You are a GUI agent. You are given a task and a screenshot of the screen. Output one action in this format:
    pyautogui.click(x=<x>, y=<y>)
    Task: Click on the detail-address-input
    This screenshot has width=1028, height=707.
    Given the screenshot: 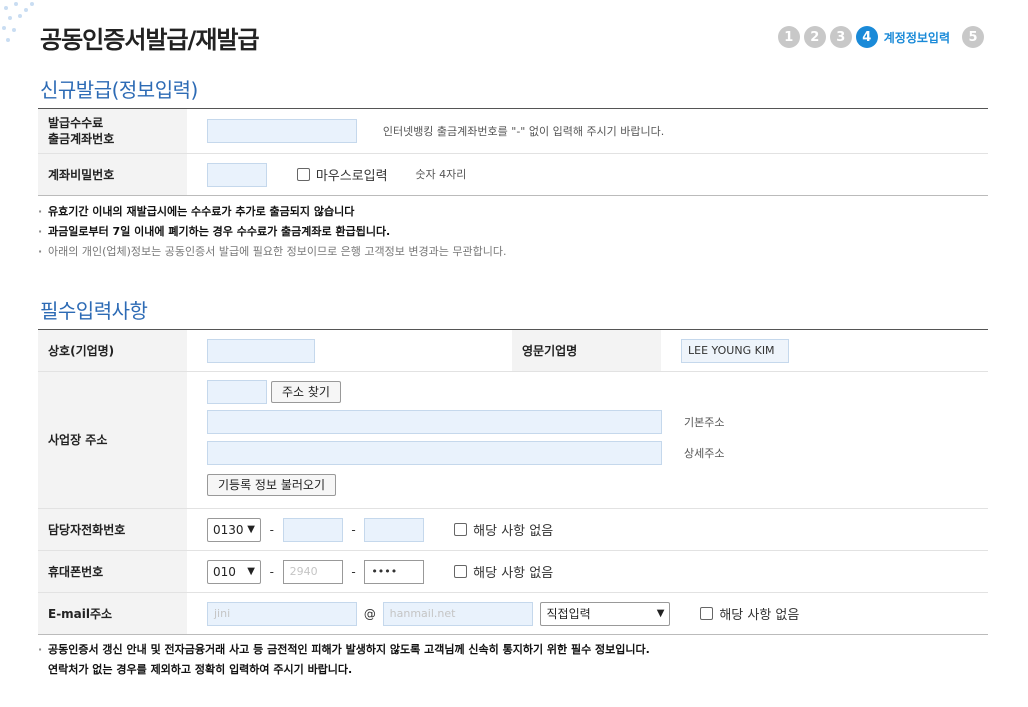 What is the action you would take?
    pyautogui.click(x=434, y=452)
    